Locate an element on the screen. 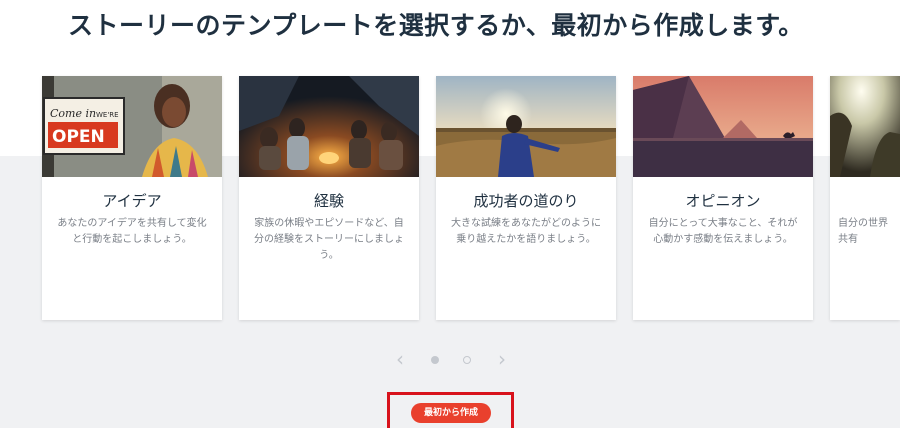 This screenshot has height=428, width=900. card-title: 経験 is located at coordinates (328, 201).